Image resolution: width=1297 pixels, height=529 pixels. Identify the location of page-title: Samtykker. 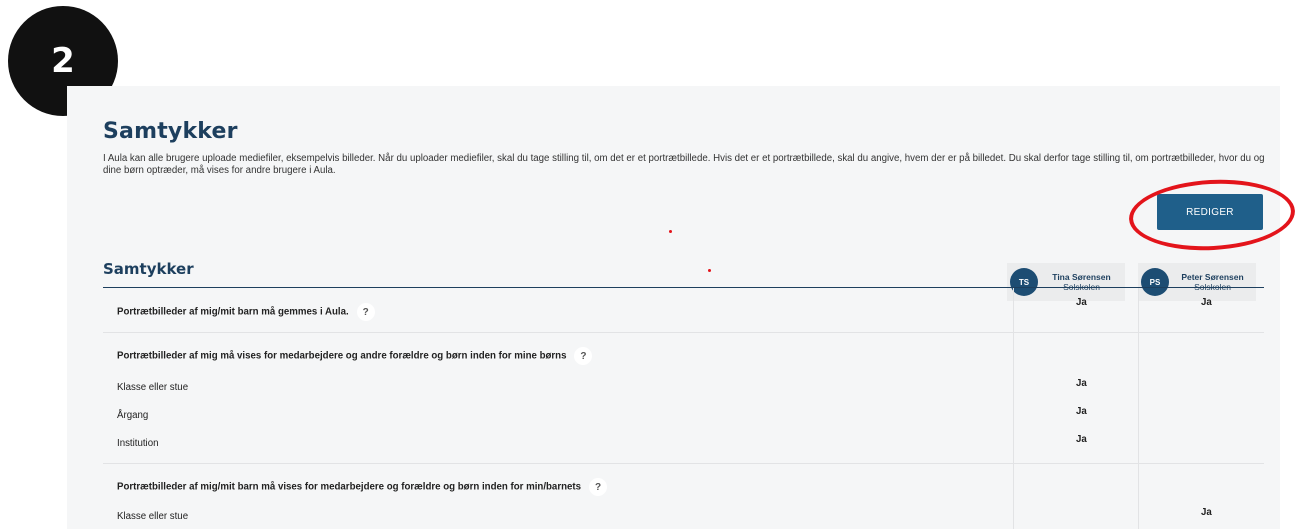
(170, 131).